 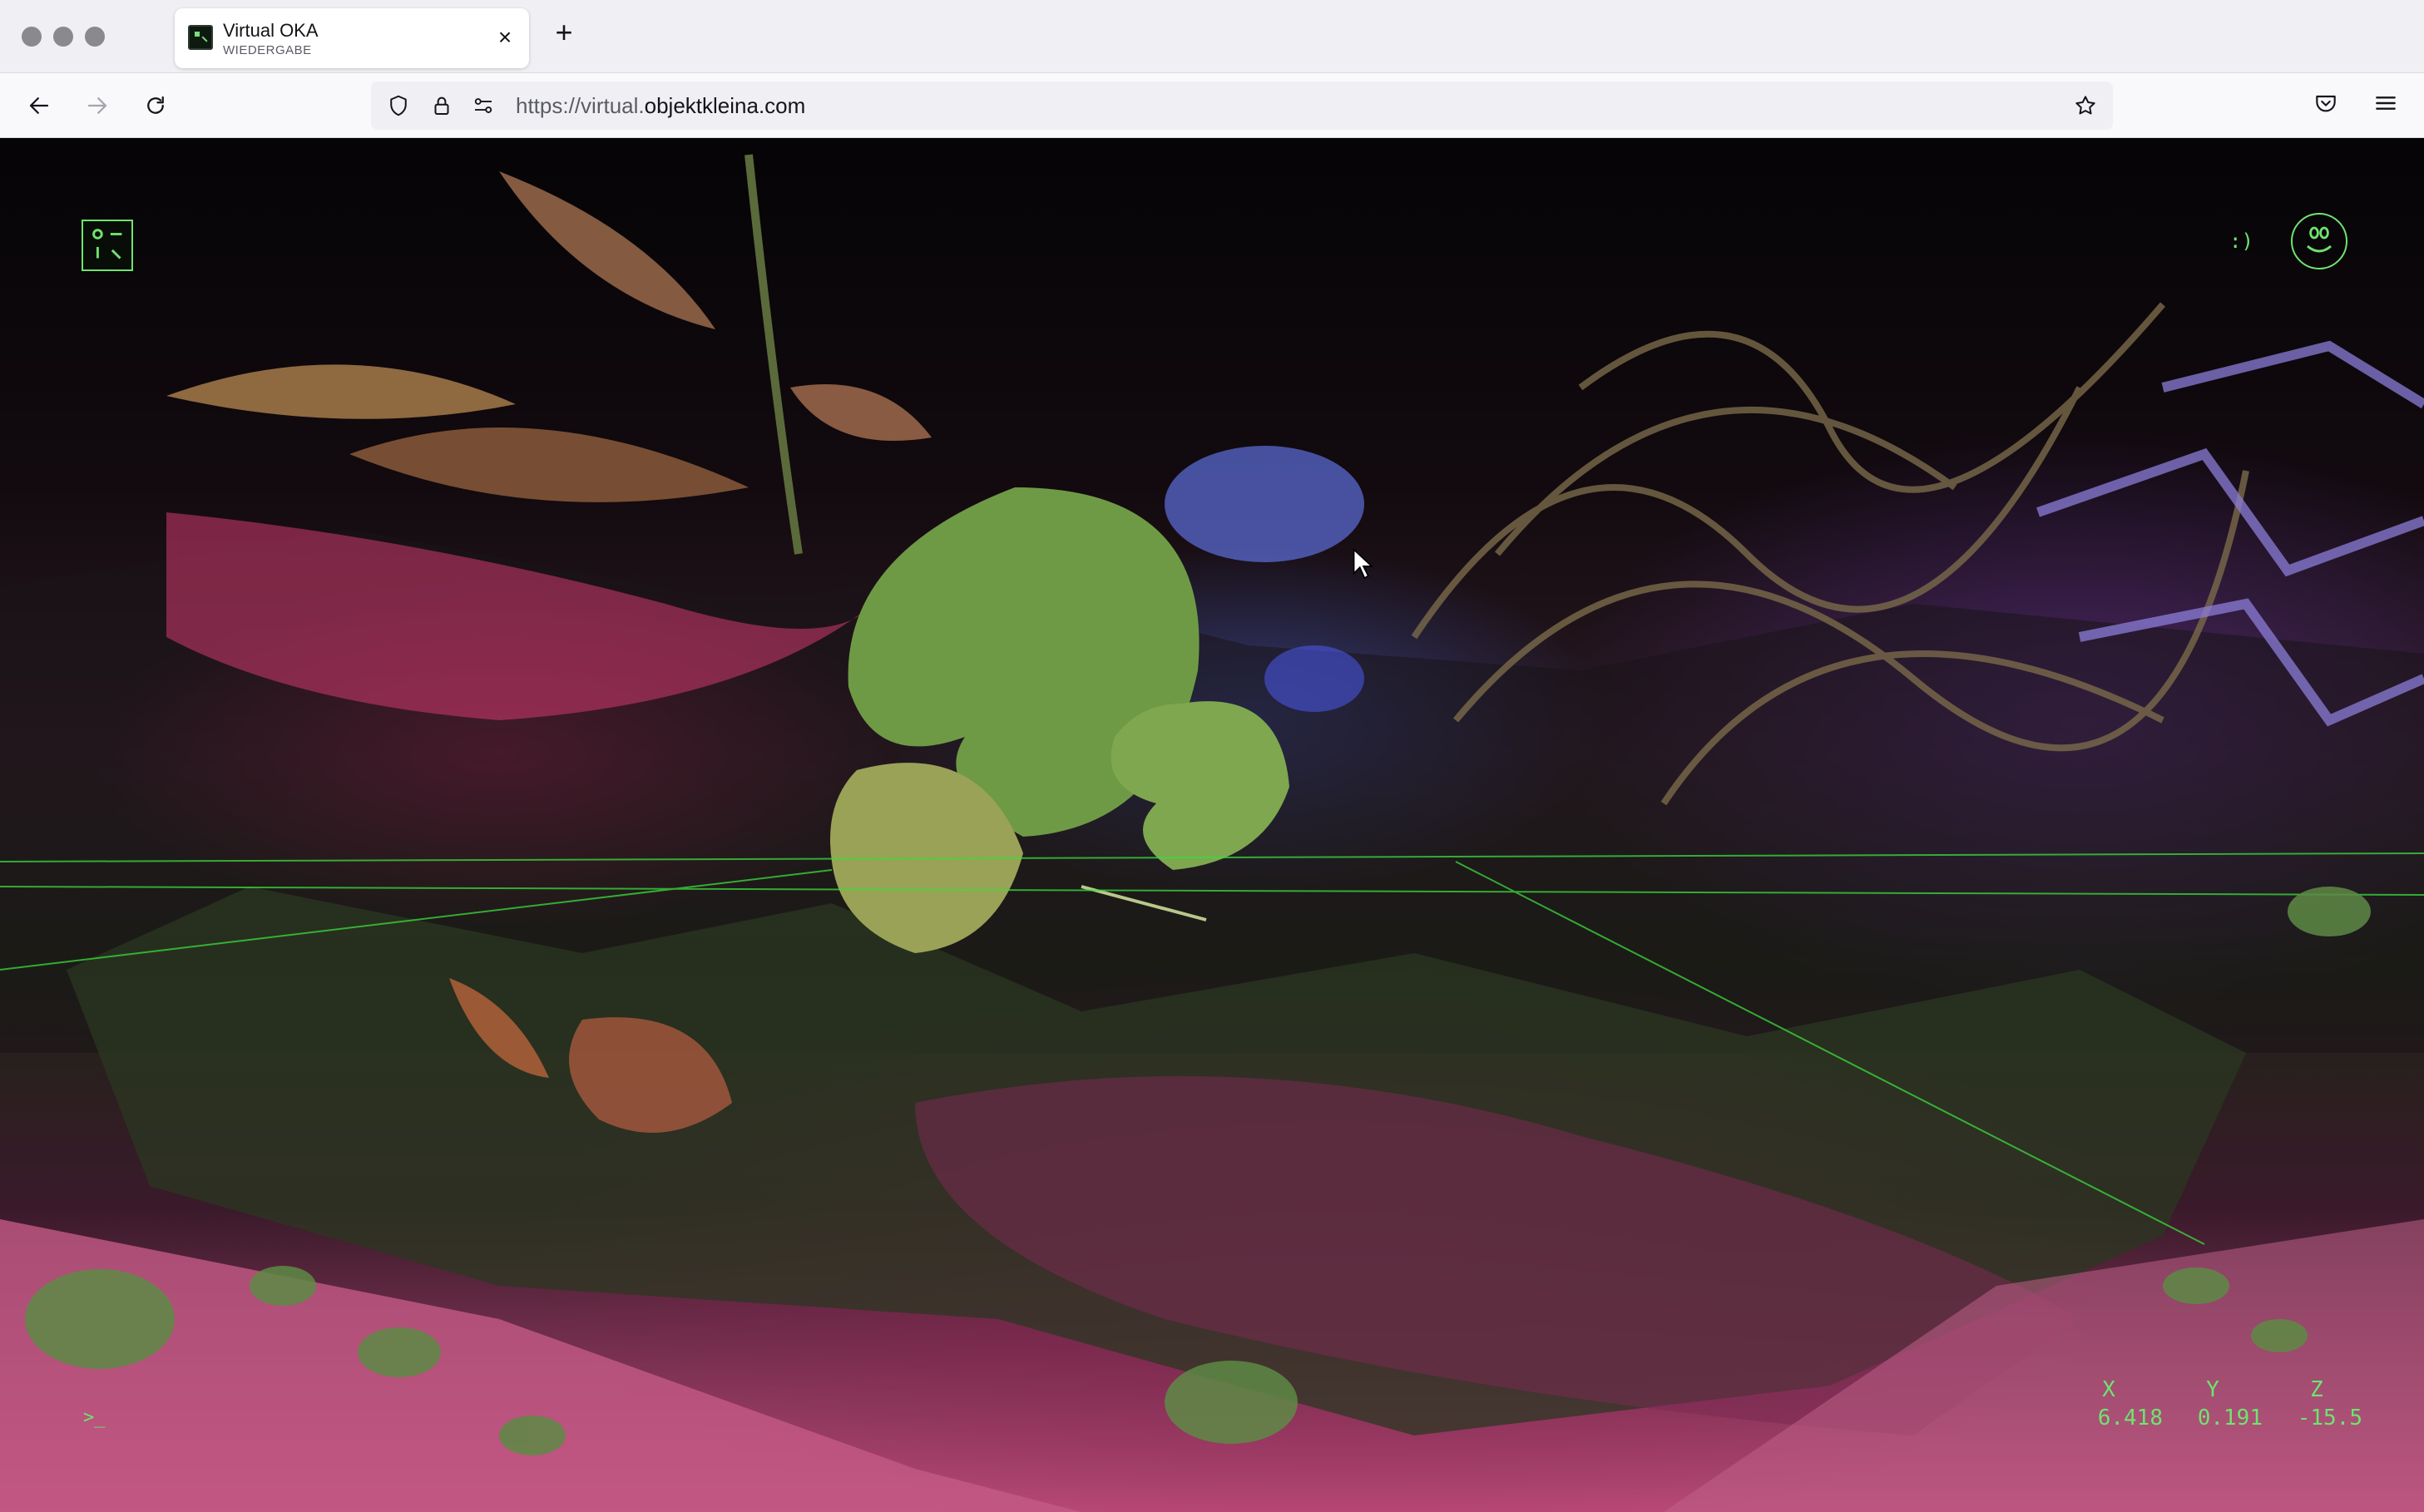 What do you see at coordinates (200, 37) in the screenshot?
I see `oka-favicon-icon` at bounding box center [200, 37].